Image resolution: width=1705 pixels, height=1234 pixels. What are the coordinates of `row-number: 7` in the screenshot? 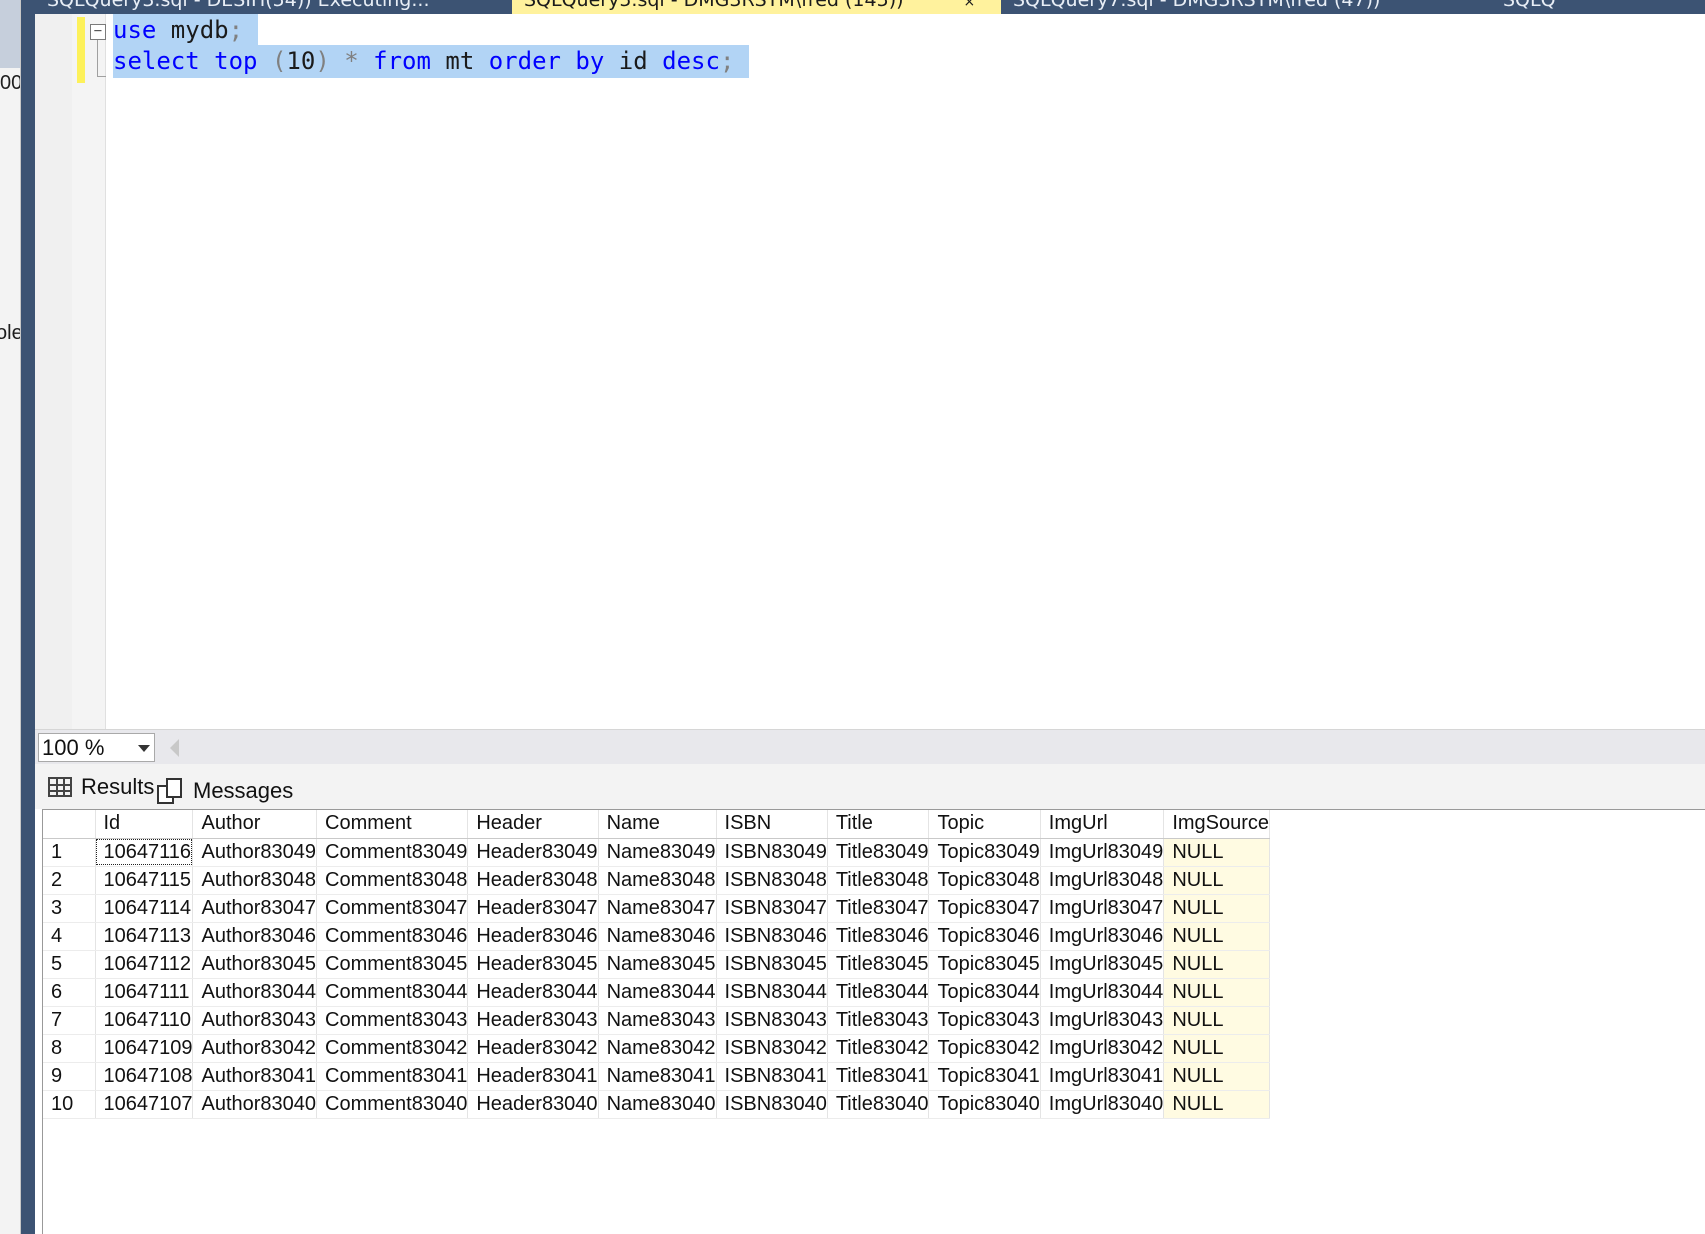 It's located at (69, 1020).